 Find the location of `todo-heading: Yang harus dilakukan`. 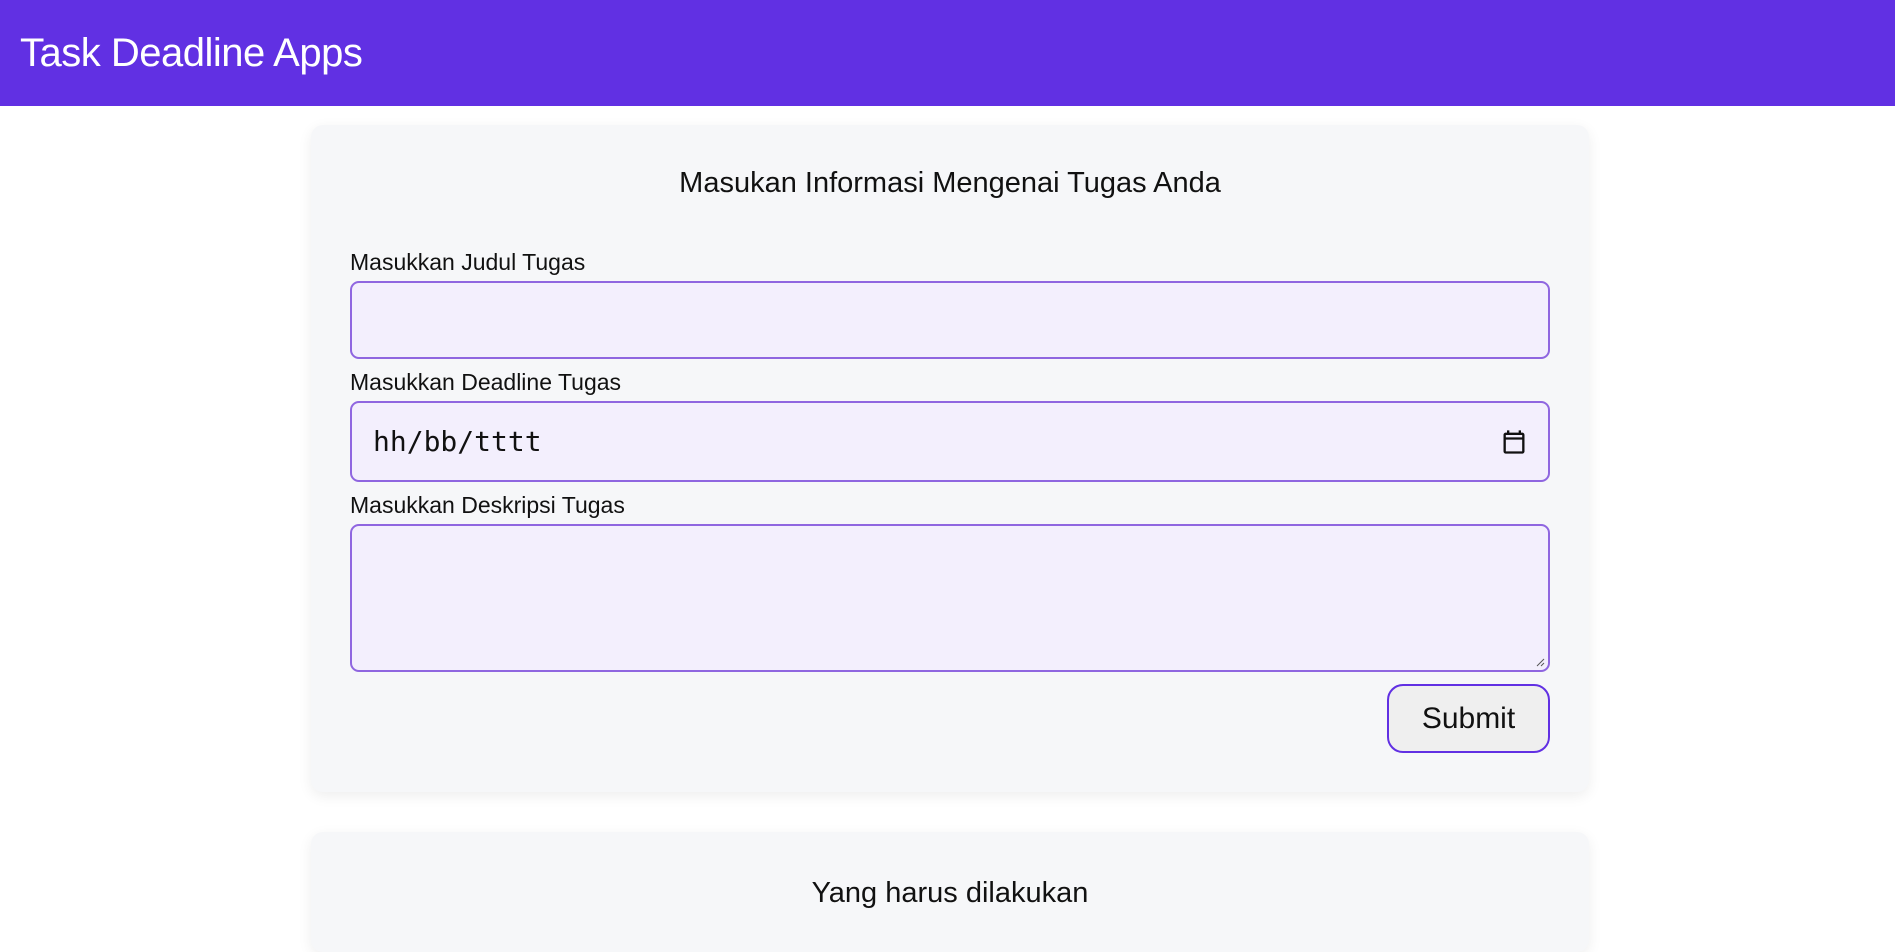

todo-heading: Yang harus dilakukan is located at coordinates (950, 893).